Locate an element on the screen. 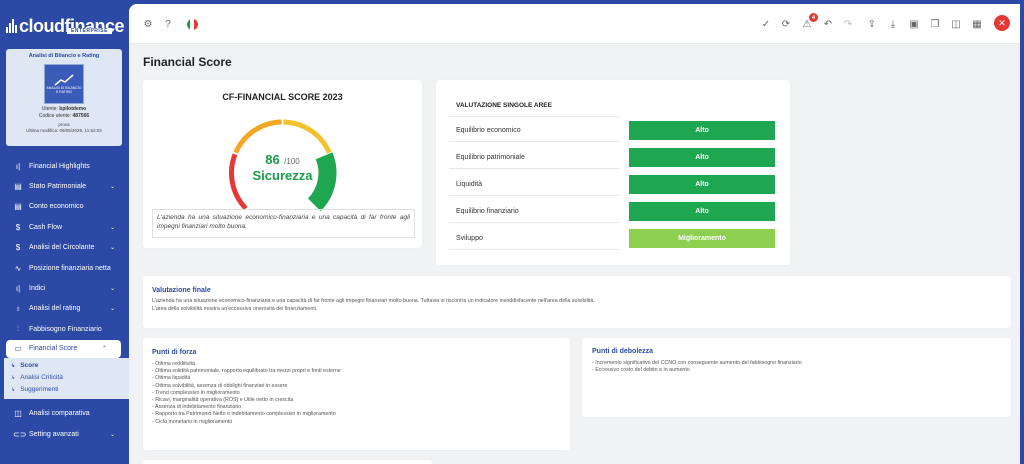  notification-badge: 4 is located at coordinates (813, 17).